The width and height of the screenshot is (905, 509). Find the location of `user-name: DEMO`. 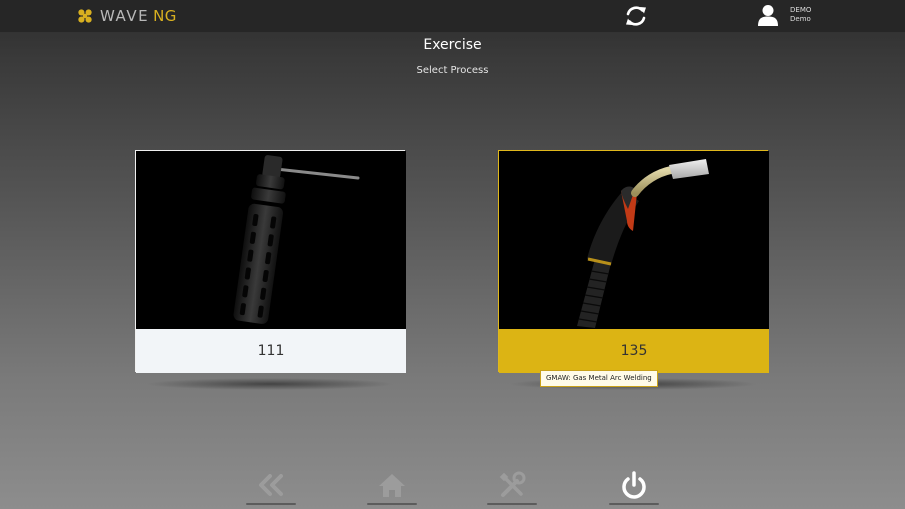

user-name: DEMO is located at coordinates (801, 10).